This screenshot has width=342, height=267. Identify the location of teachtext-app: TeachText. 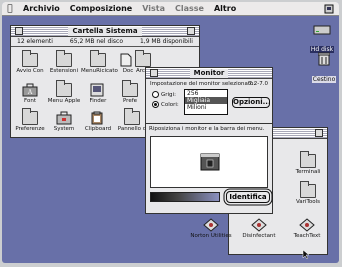
(307, 228).